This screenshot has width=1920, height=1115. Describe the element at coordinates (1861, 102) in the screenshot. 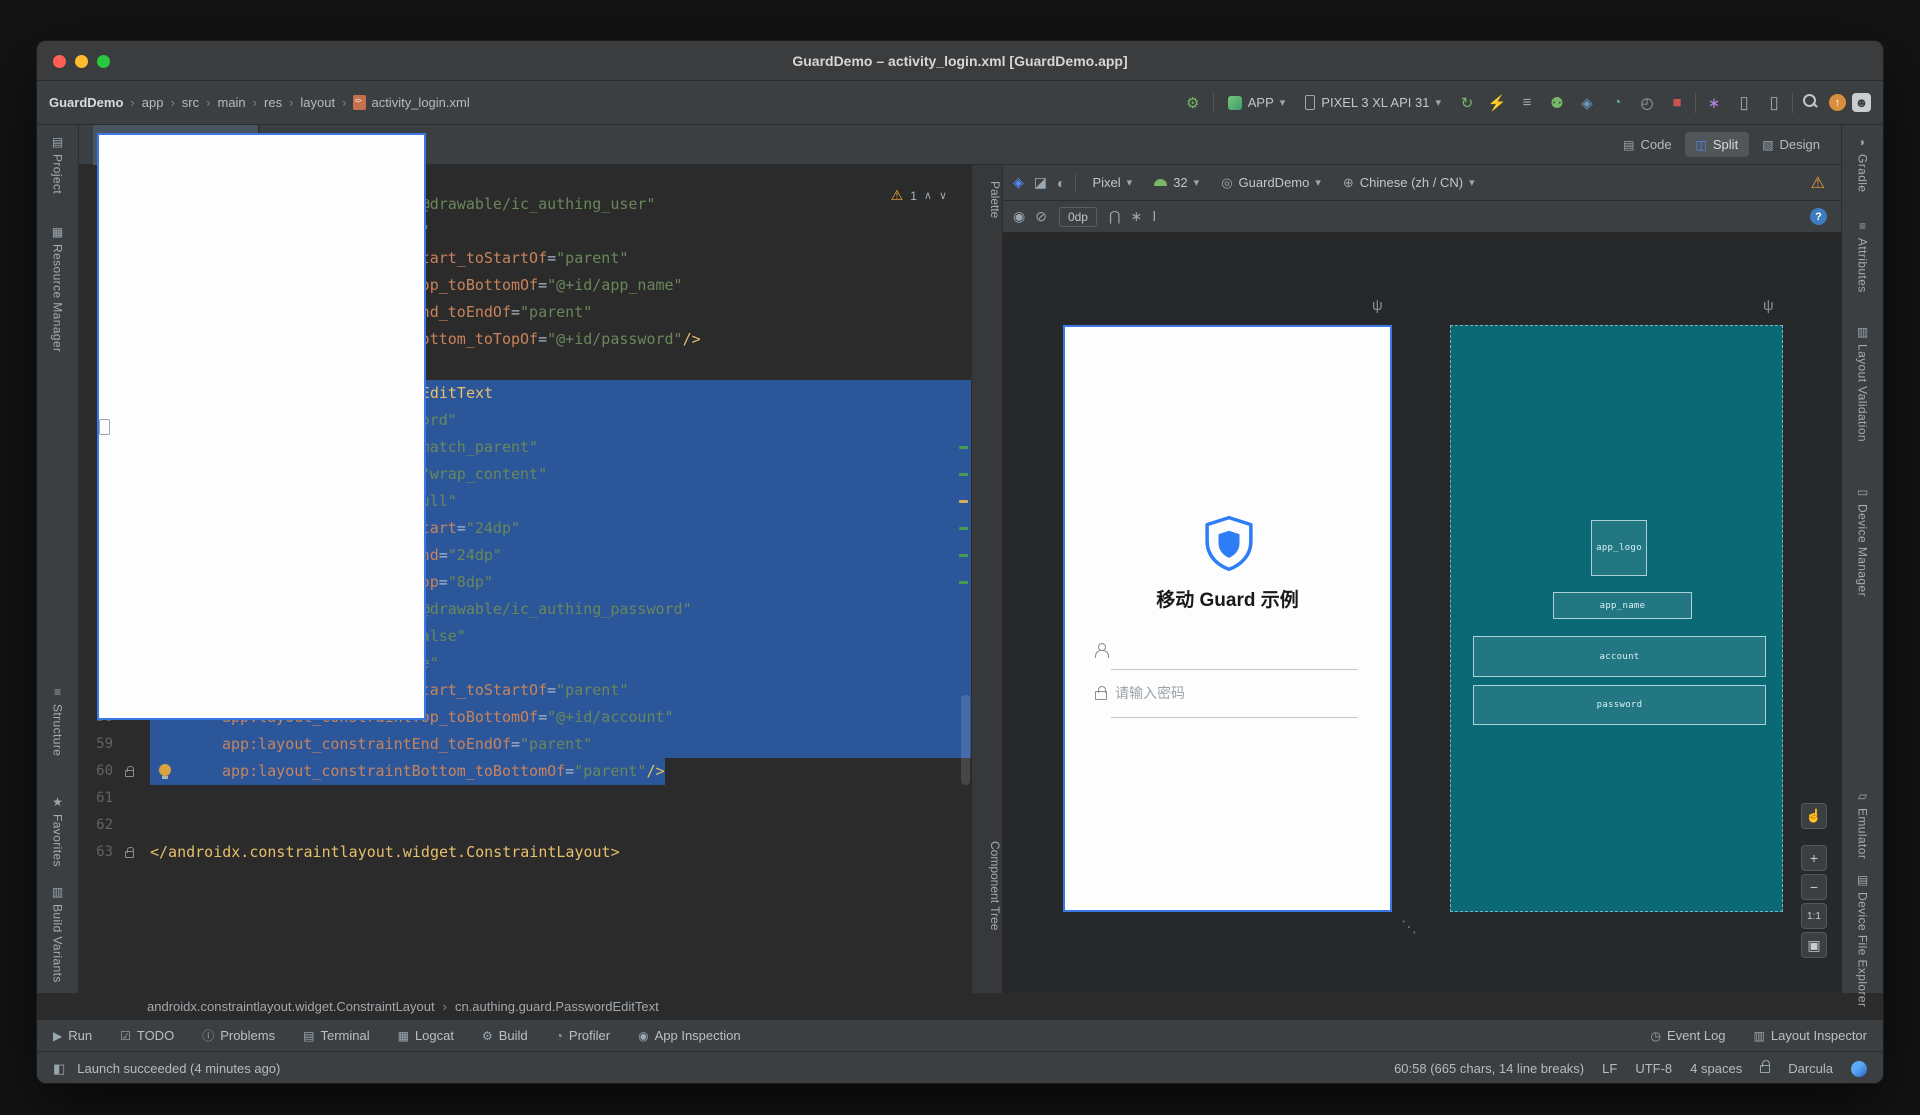

I see `avatar-icon: ☻` at that location.